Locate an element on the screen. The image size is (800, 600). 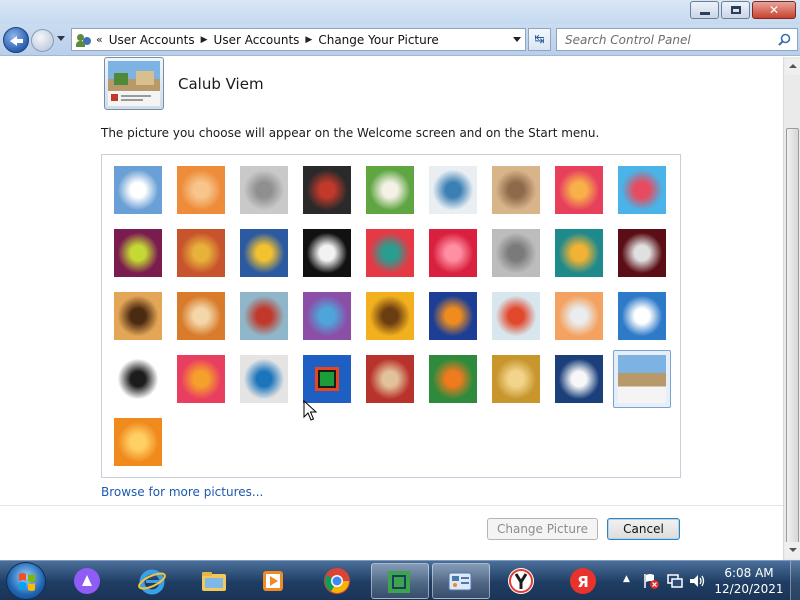
taskbar-item-chrome is located at coordinates (337, 581).